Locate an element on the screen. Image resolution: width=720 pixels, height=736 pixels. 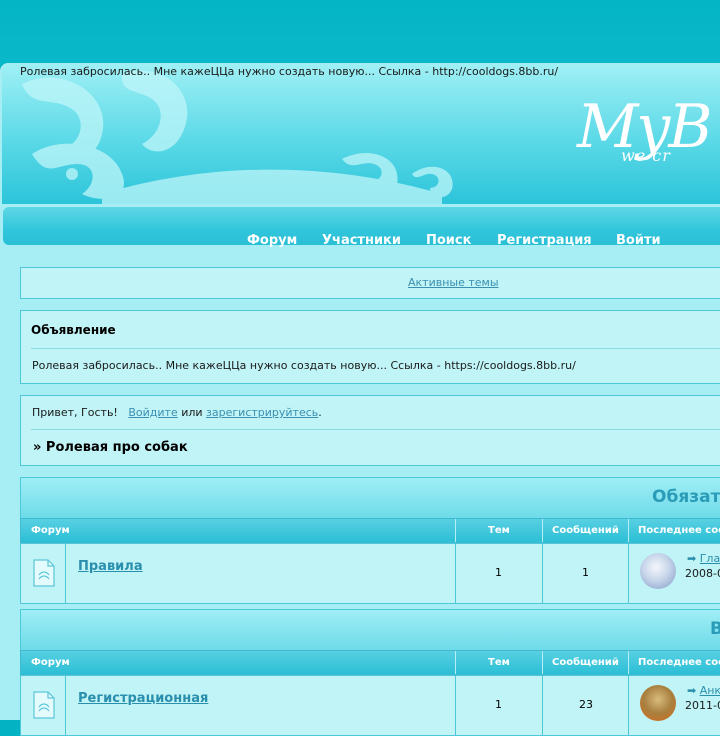
forum-logo-tagline: we cr is located at coordinates (646, 155).